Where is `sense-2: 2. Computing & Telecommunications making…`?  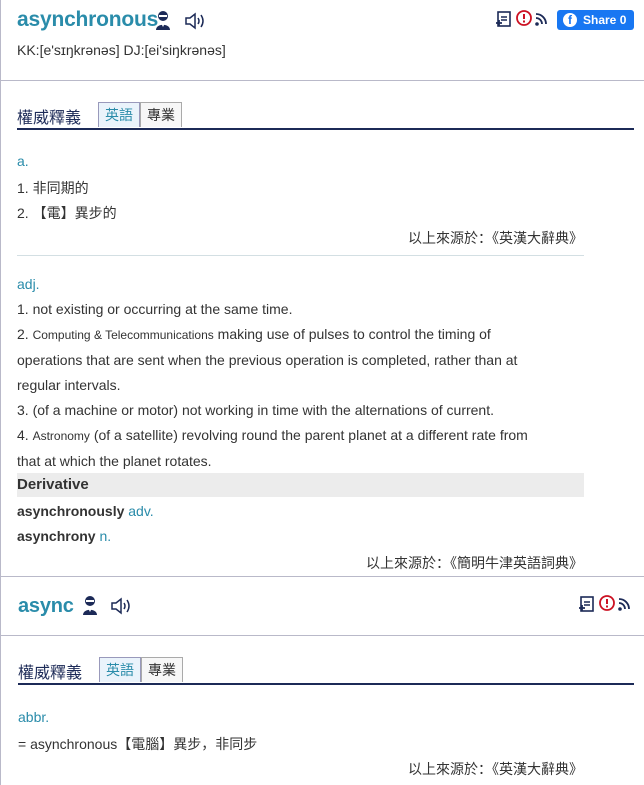 sense-2: 2. Computing & Telecommunications making… is located at coordinates (254, 334).